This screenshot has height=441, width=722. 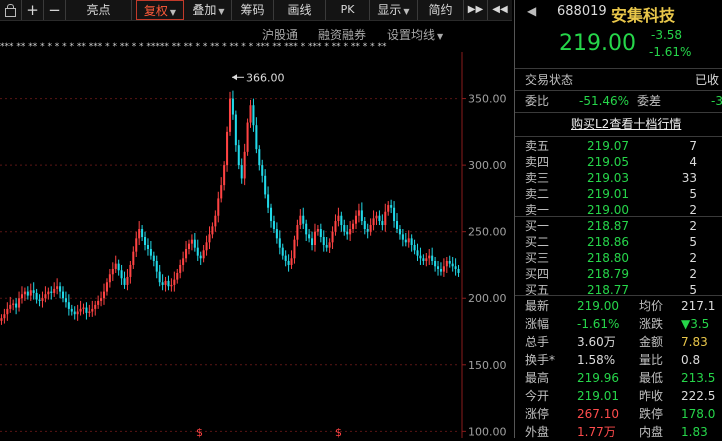 I want to click on weicha-label: 委差, so click(x=649, y=101).